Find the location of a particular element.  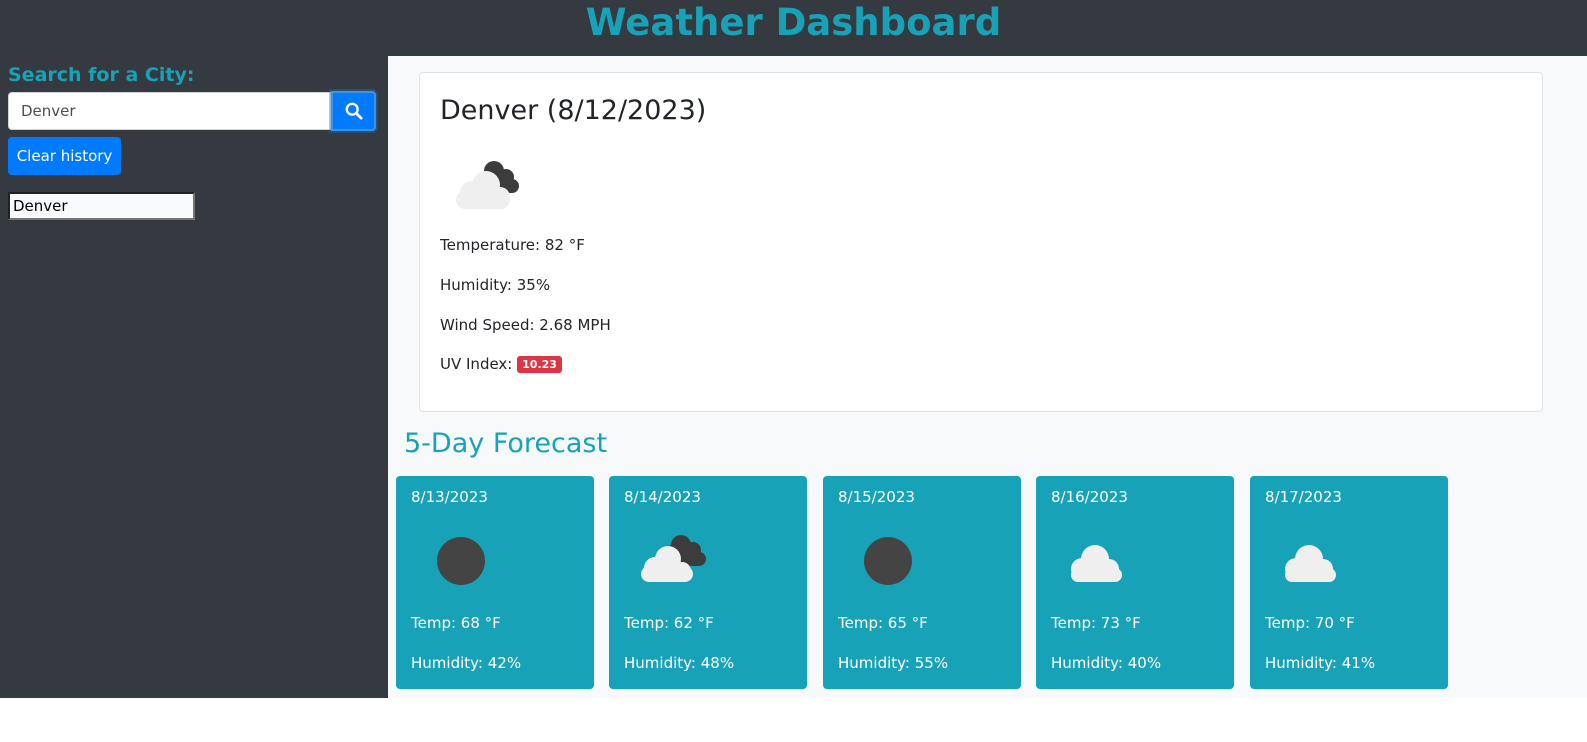

forecast-date: 8/13/2023 is located at coordinates (449, 497).